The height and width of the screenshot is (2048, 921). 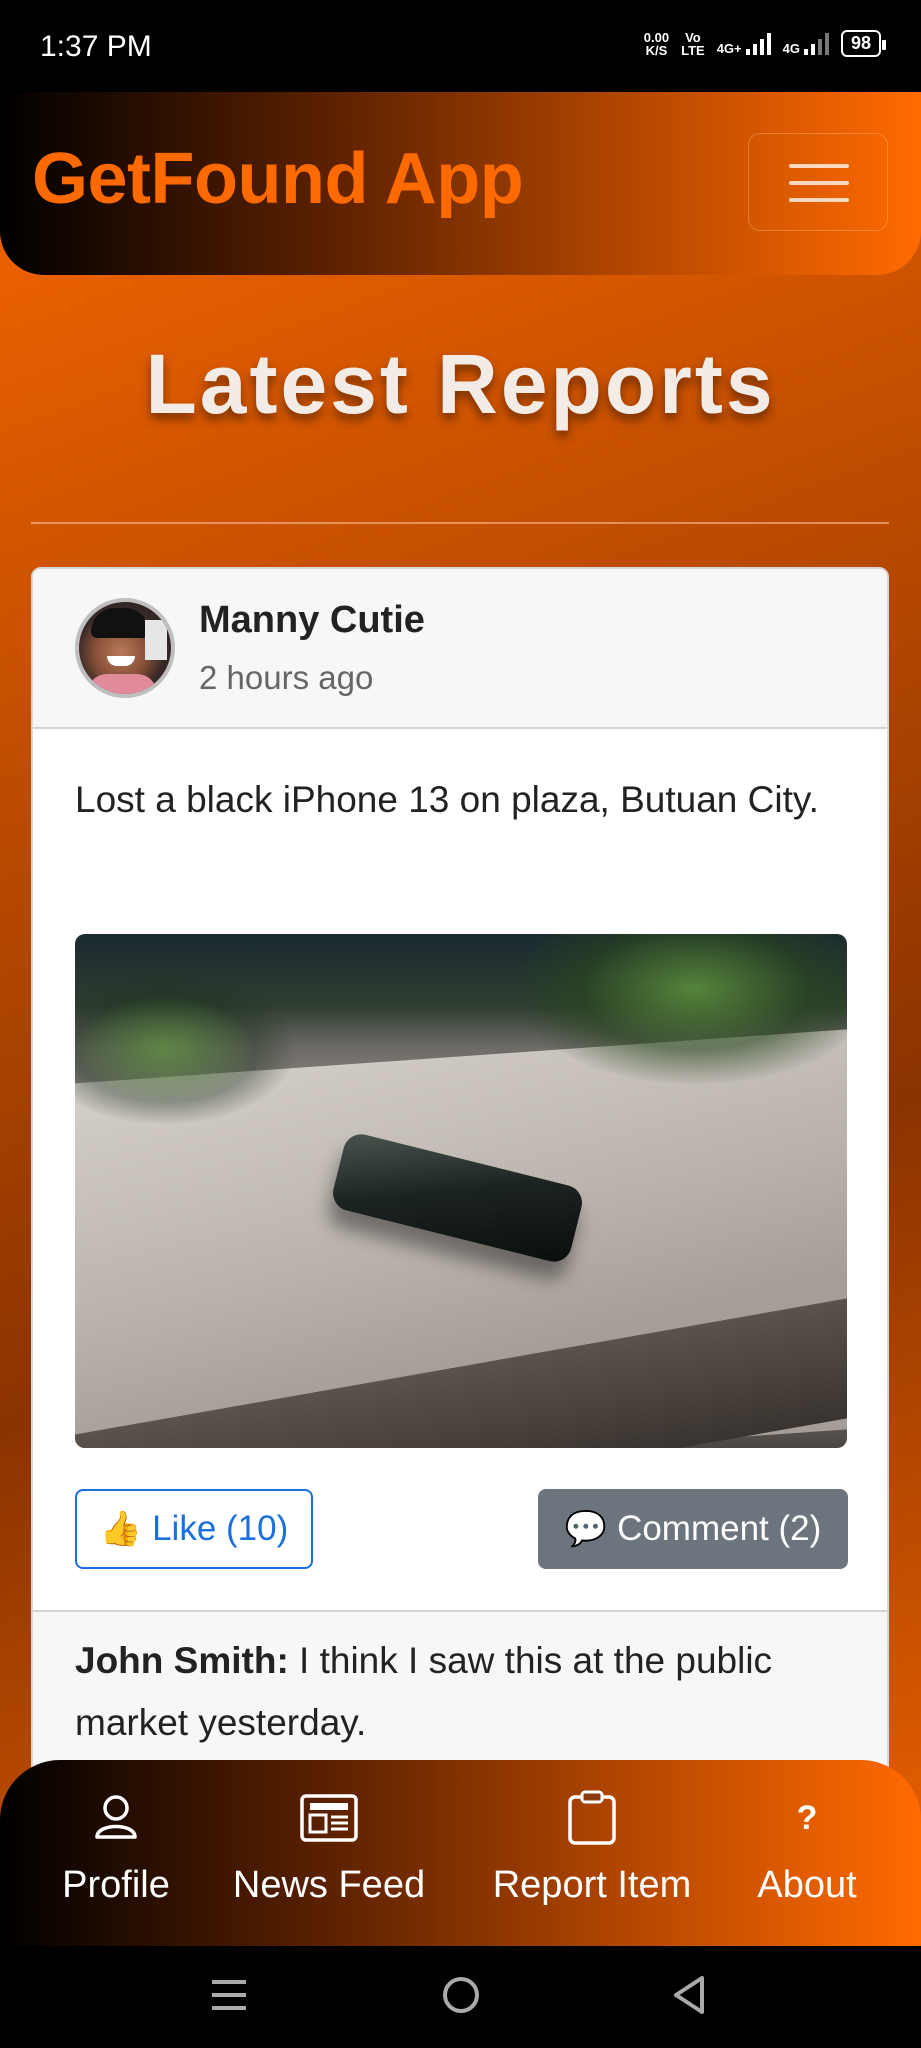 What do you see at coordinates (121, 1529) in the screenshot?
I see `thumbs-up-icon: 👍` at bounding box center [121, 1529].